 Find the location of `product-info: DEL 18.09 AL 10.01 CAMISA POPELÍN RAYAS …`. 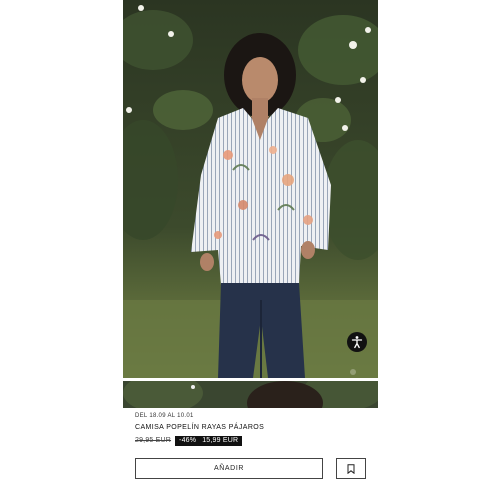

product-info: DEL 18.09 AL 10.01 CAMISA POPELÍN RAYAS … is located at coordinates (255, 429).